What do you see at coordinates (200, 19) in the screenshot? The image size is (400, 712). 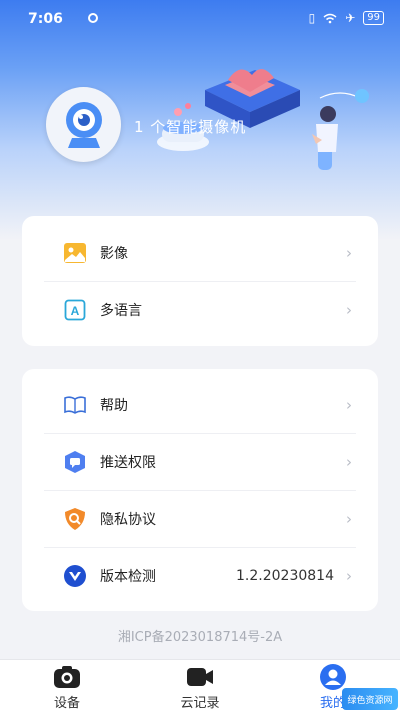 I see `status-bar: 7:06 ▯ ✈ 99` at bounding box center [200, 19].